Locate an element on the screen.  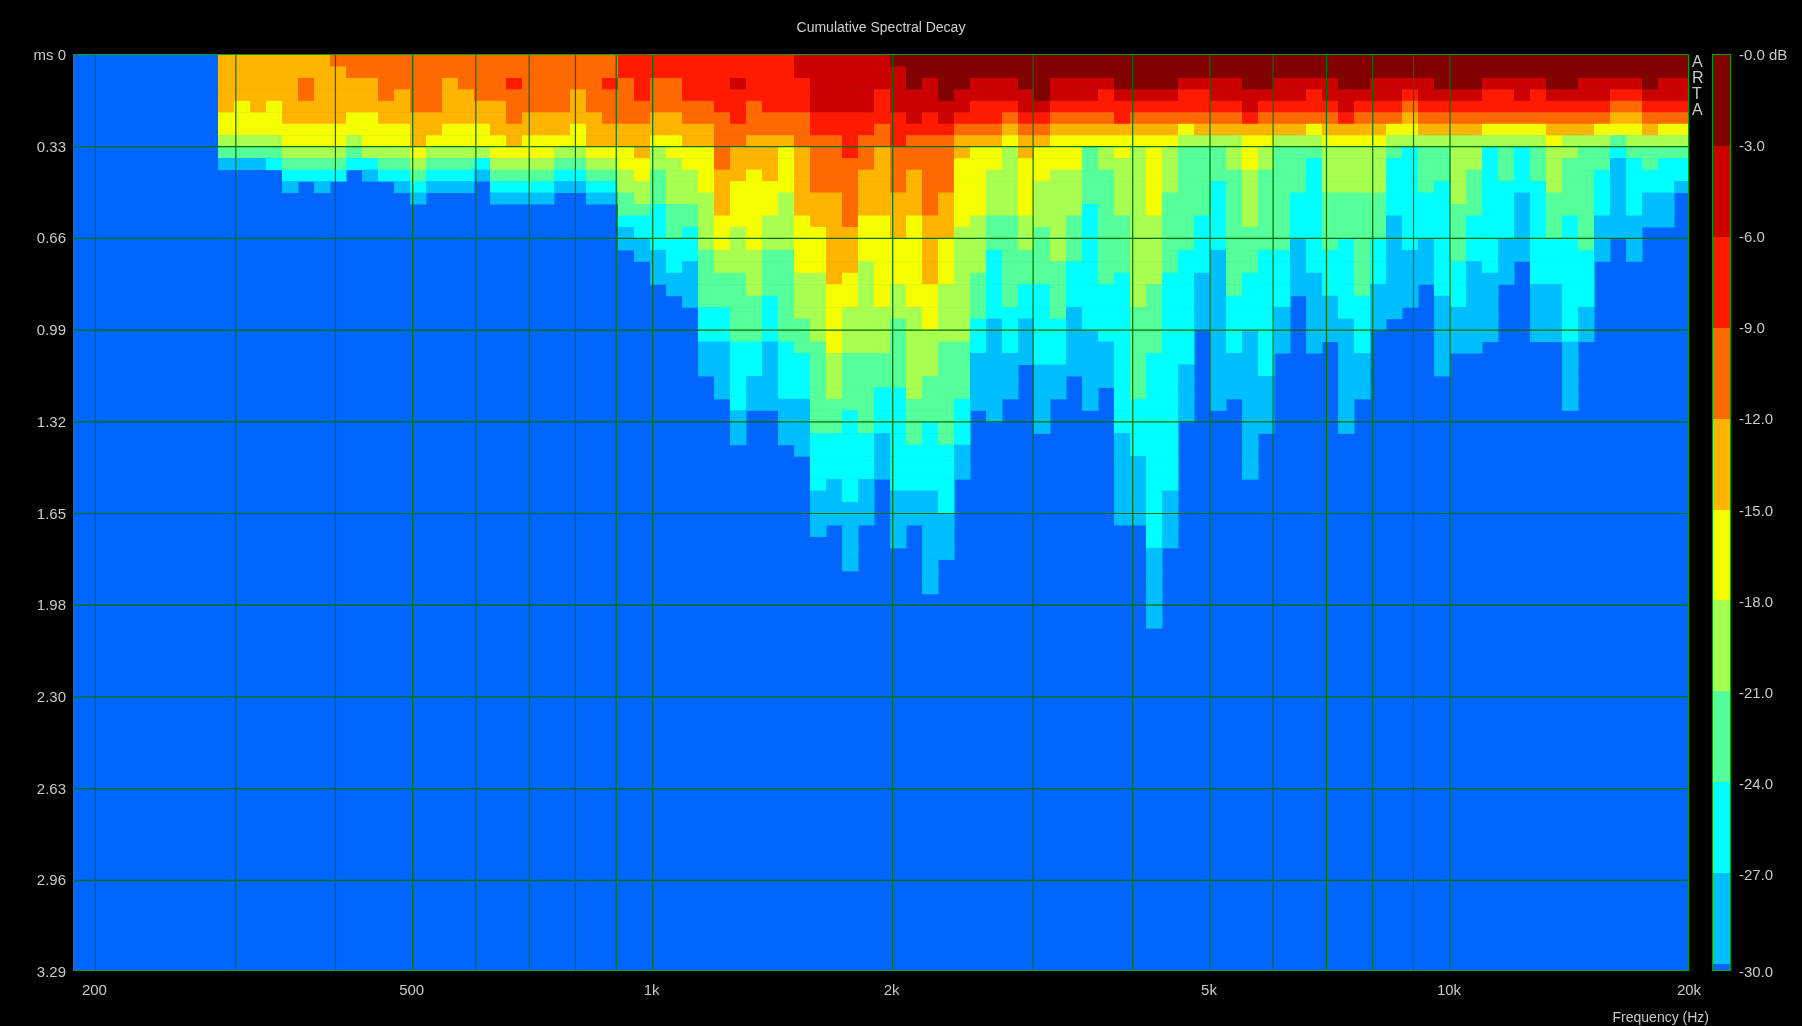
color-scale-tick-label: -12.0 is located at coordinates (1756, 418).